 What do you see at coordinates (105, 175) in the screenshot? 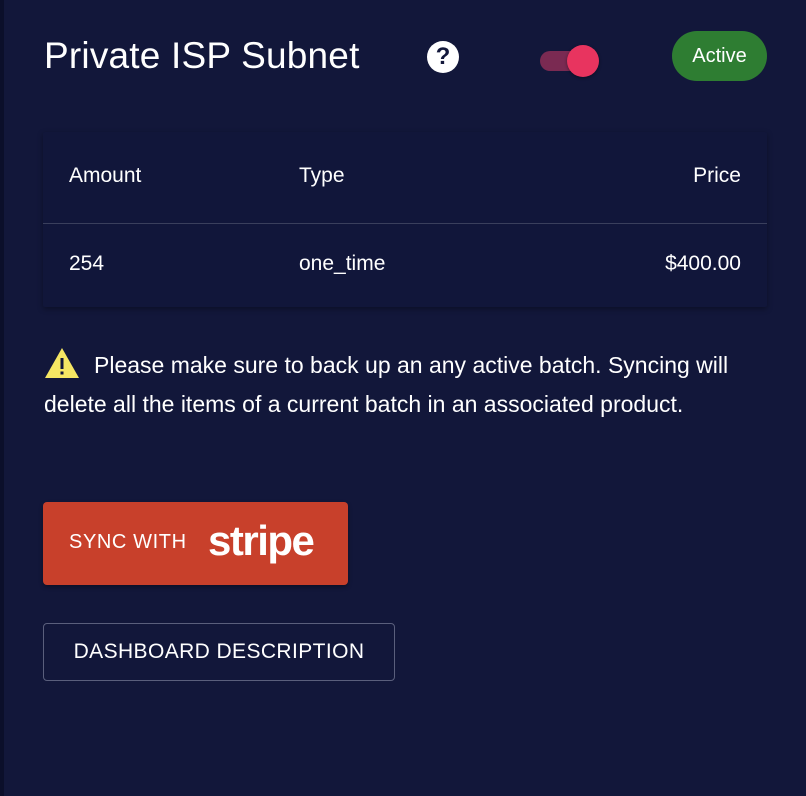
I see `column-header-amount: Amount` at bounding box center [105, 175].